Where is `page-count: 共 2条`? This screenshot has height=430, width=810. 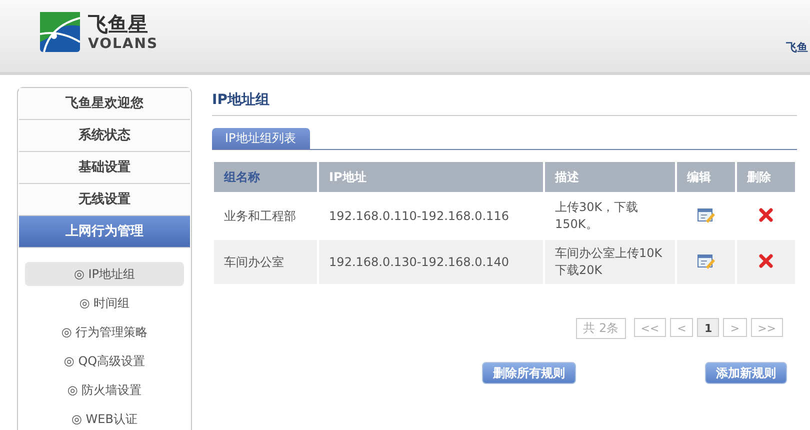 page-count: 共 2条 is located at coordinates (601, 328).